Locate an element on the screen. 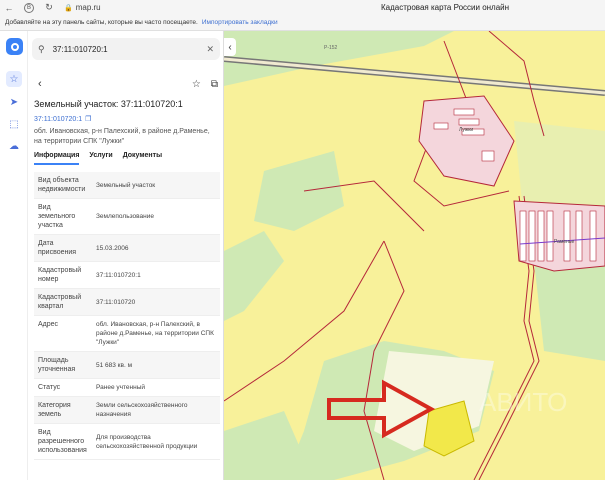 The width and height of the screenshot is (605, 480). search-box: ⚲ 37:11:010720:1 ✕ is located at coordinates (126, 49).